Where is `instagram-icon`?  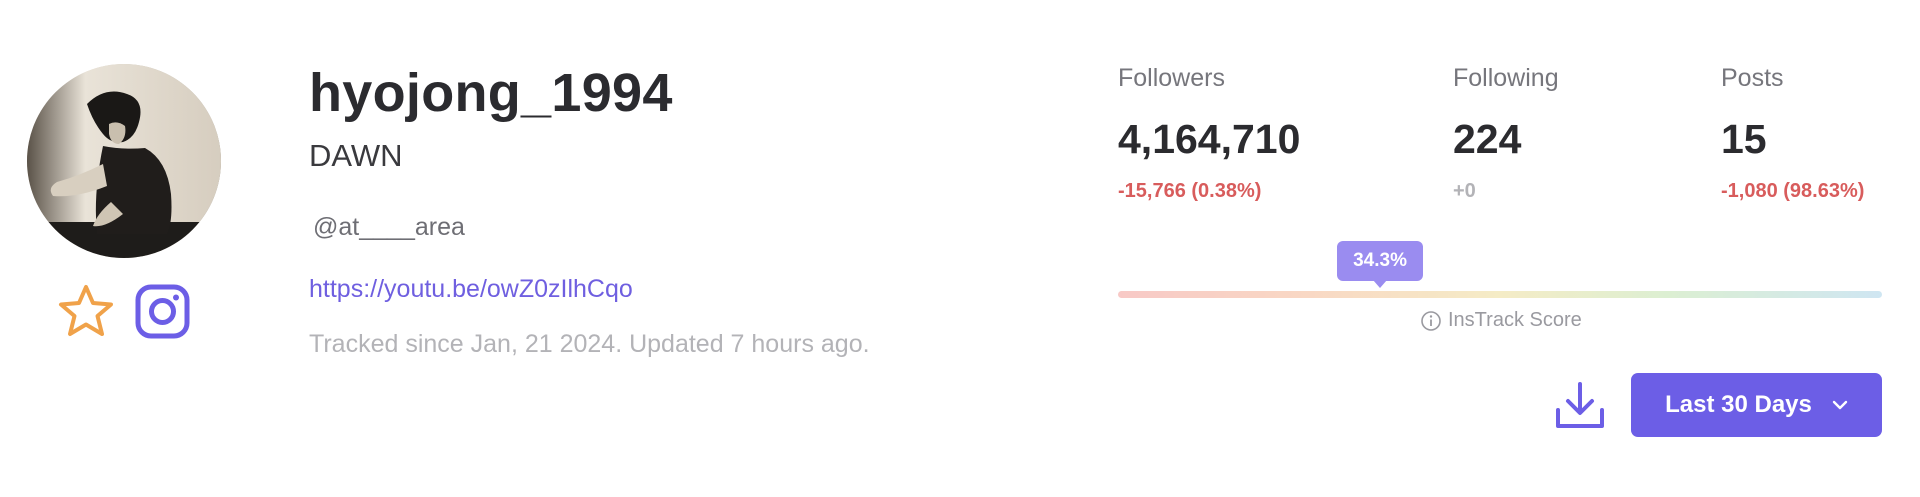 instagram-icon is located at coordinates (162, 311).